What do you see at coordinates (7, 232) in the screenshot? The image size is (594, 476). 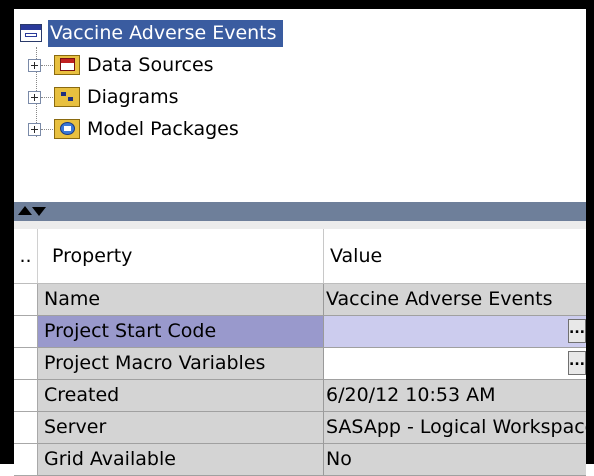 I see `window-frame-left` at bounding box center [7, 232].